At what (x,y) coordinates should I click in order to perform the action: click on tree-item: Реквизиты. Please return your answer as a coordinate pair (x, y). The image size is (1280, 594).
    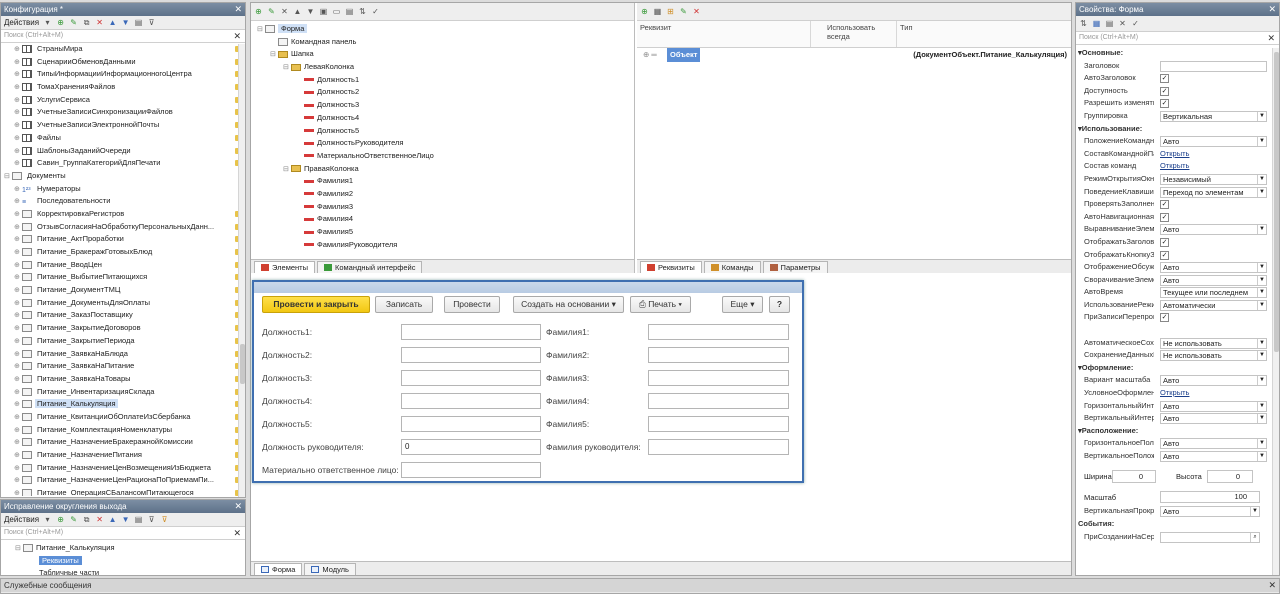
    Looking at the image, I should click on (130, 561).